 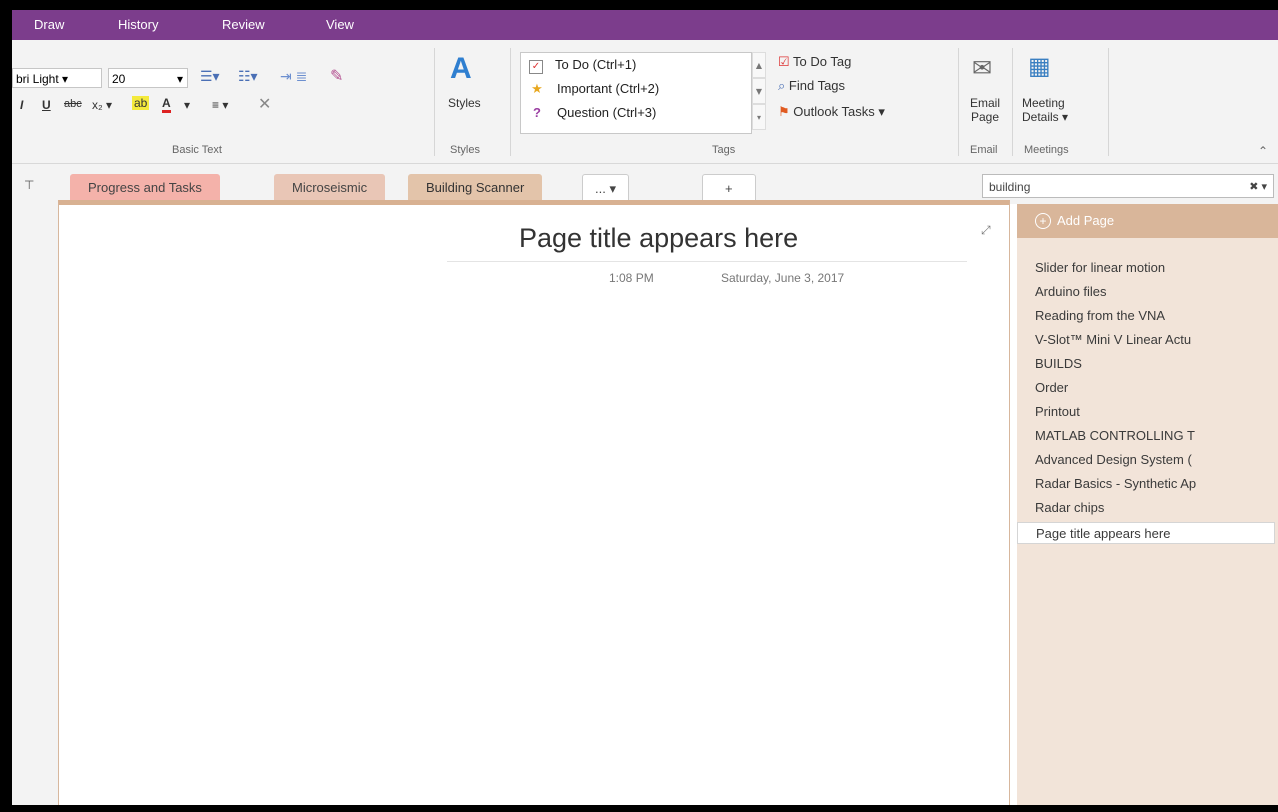 What do you see at coordinates (645, 25) in the screenshot?
I see `menu-bar: Draw History Review View` at bounding box center [645, 25].